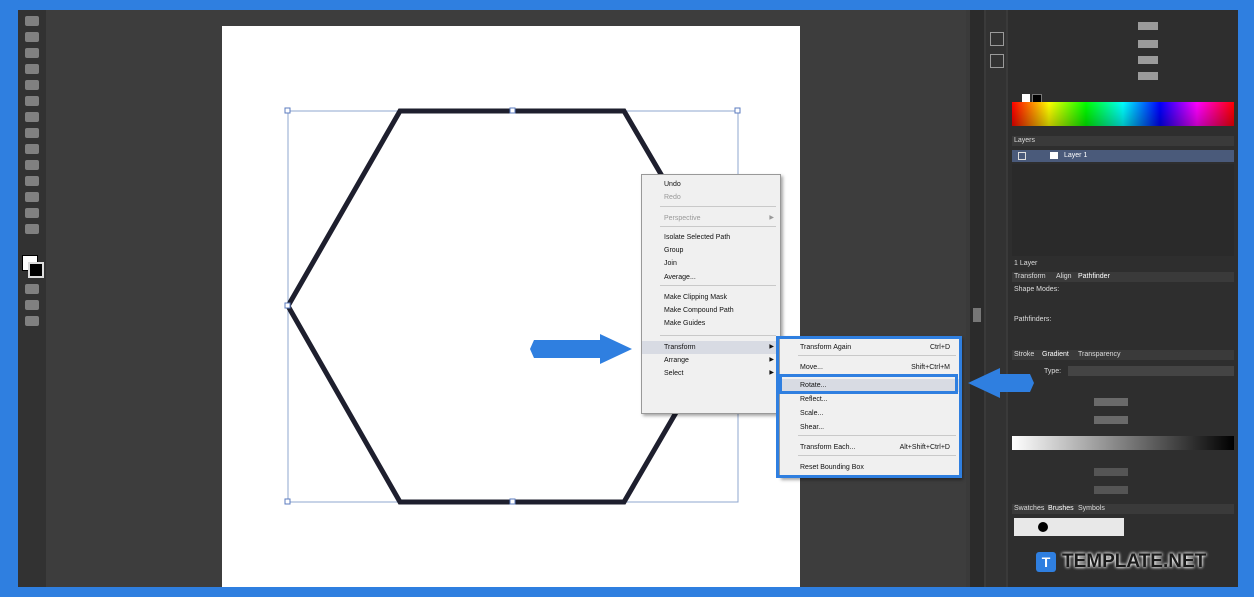  Describe the element at coordinates (1055, 354) in the screenshot. I see `tab-gradient: Gradient` at that location.